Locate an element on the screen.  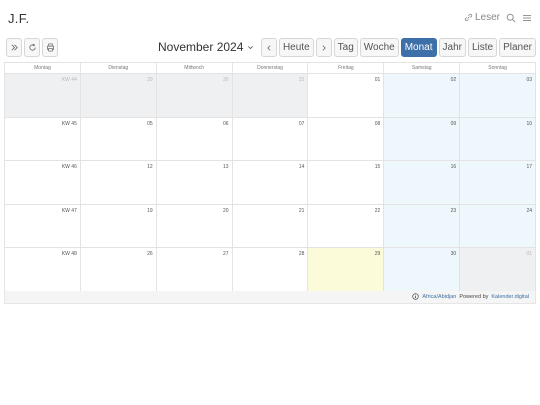
day-number: 06 is located at coordinates (226, 123).